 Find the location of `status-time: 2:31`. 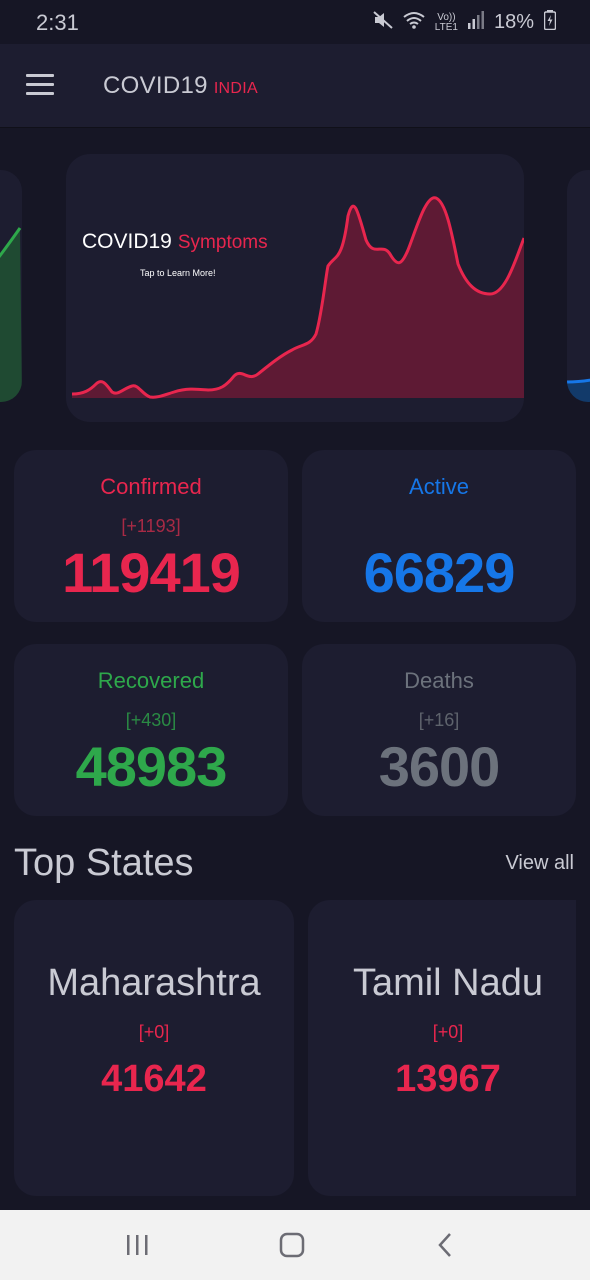

status-time: 2:31 is located at coordinates (57, 22).